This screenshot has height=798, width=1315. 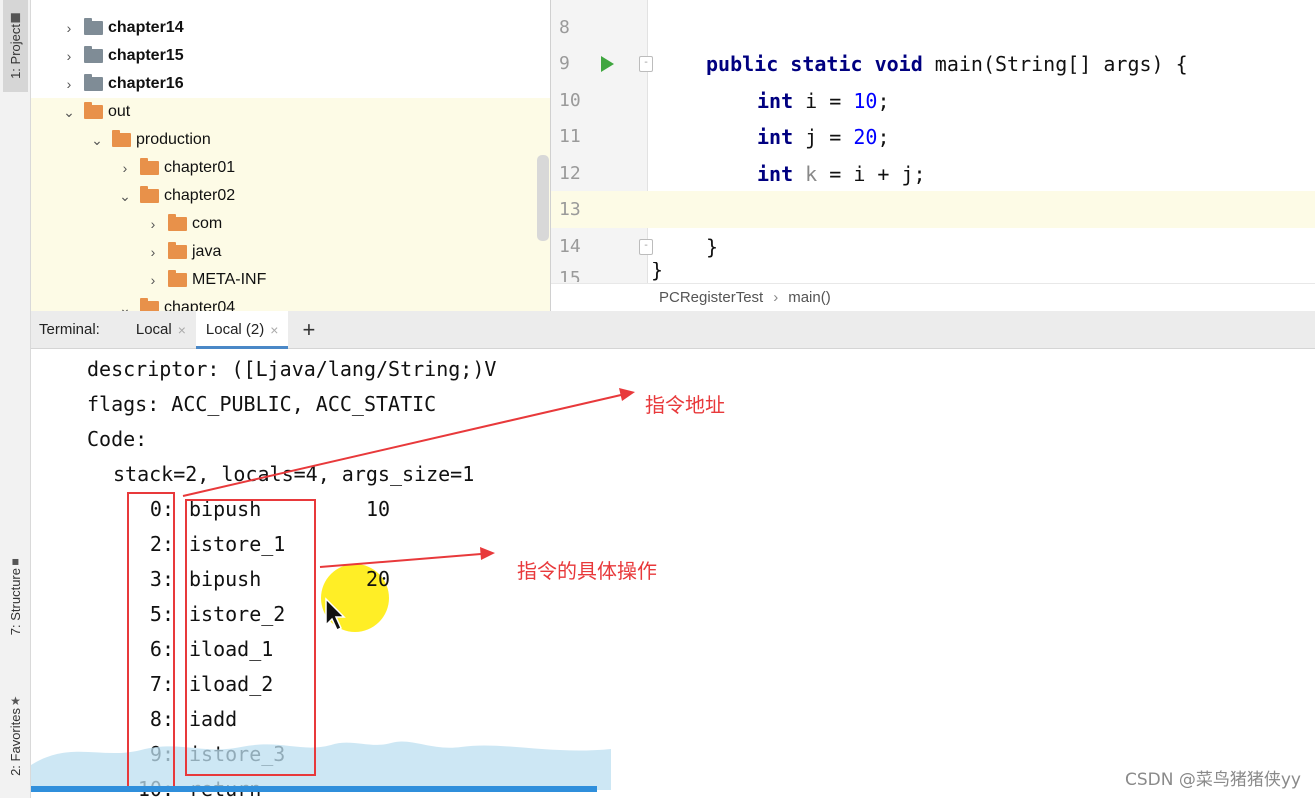 I want to click on favorites-tool-label: 2: Favorites, so click(x=15, y=742).